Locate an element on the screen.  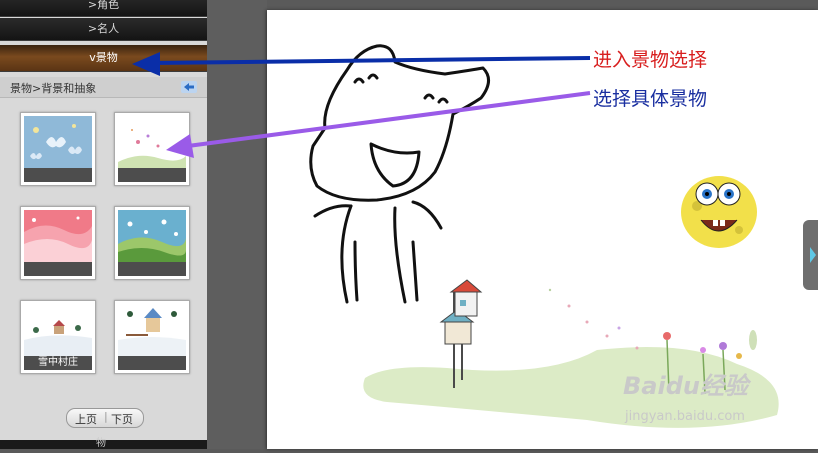
baidu-logo-watermark: Baidu经验 is located at coordinates (685, 386).